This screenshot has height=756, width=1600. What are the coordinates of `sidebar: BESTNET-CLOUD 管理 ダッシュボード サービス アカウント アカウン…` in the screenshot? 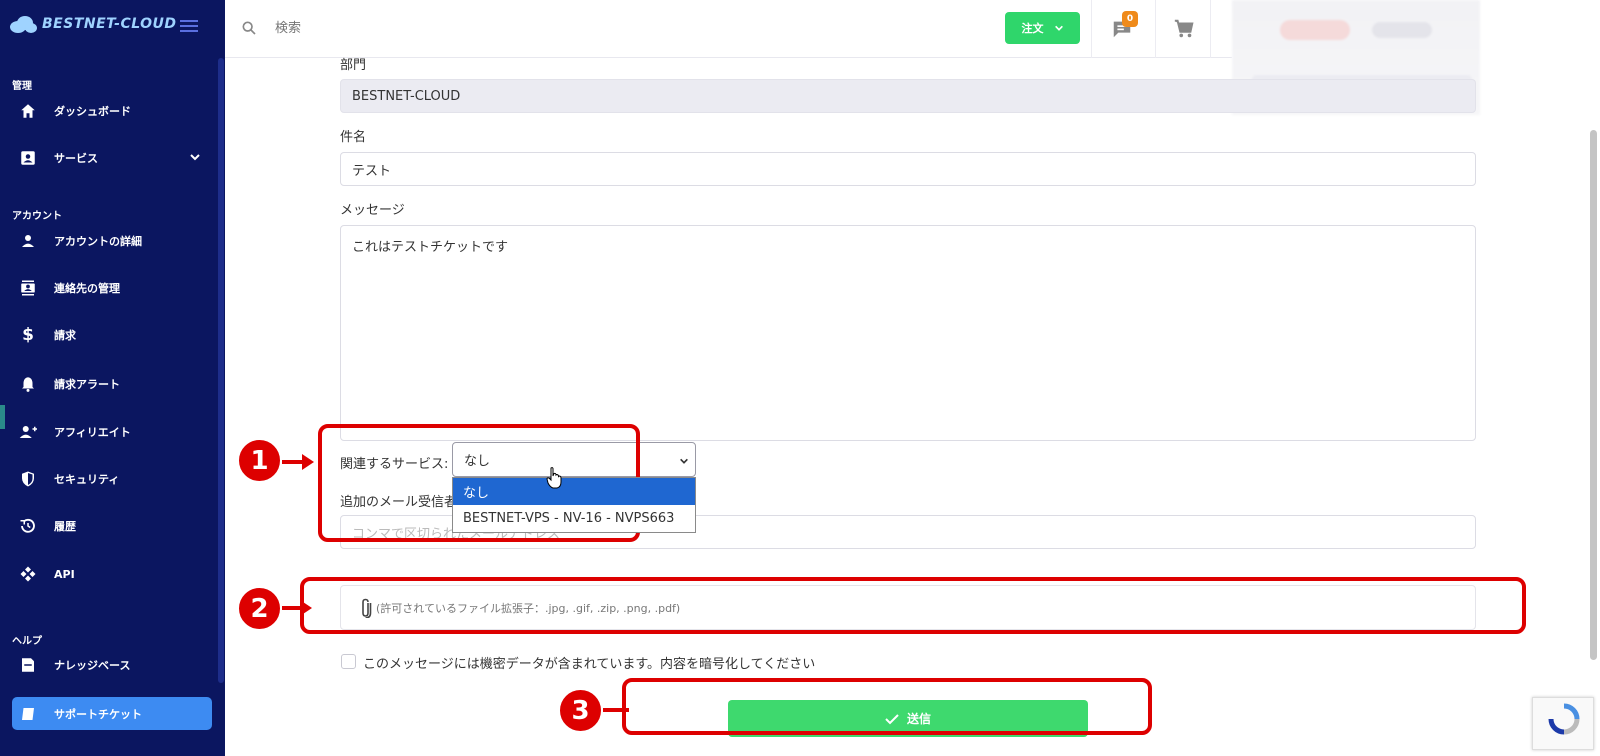 It's located at (112, 378).